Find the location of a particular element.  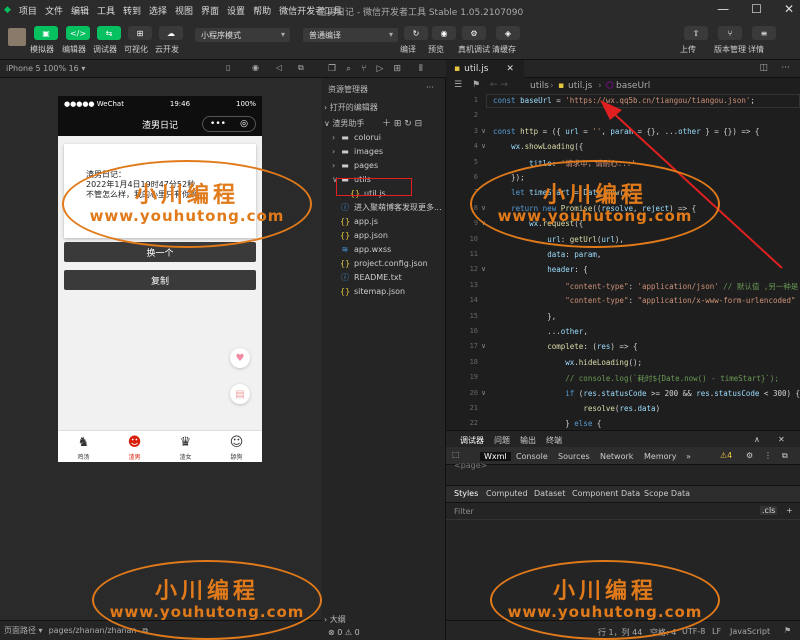

phone-icon: ▯ is located at coordinates (228, 67).